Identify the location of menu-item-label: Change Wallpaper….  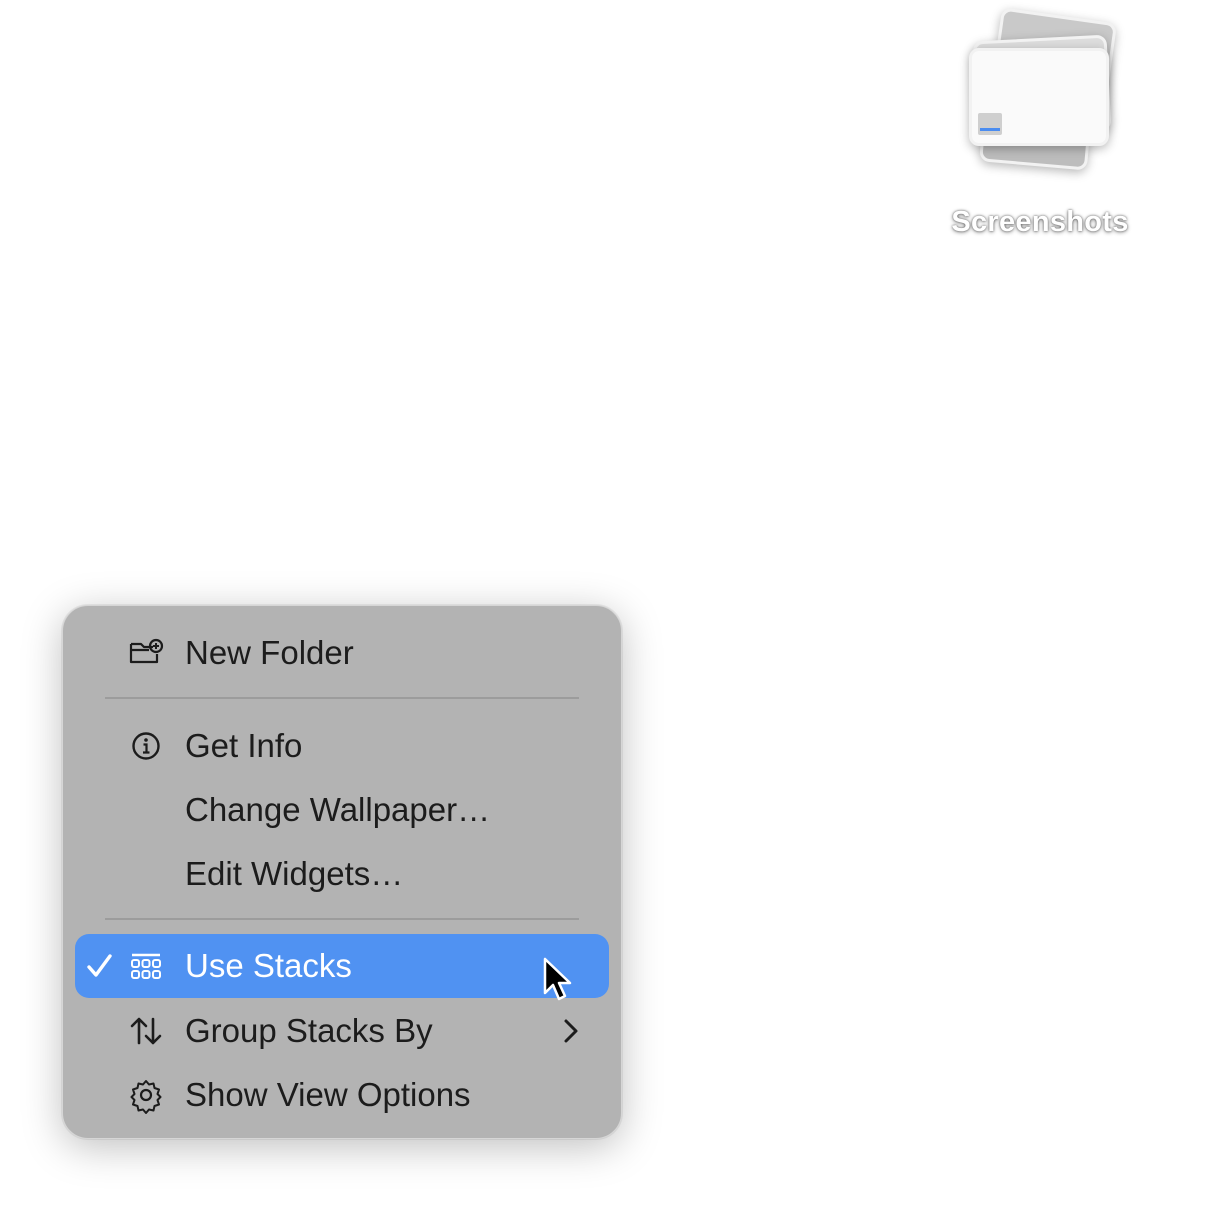
(338, 809).